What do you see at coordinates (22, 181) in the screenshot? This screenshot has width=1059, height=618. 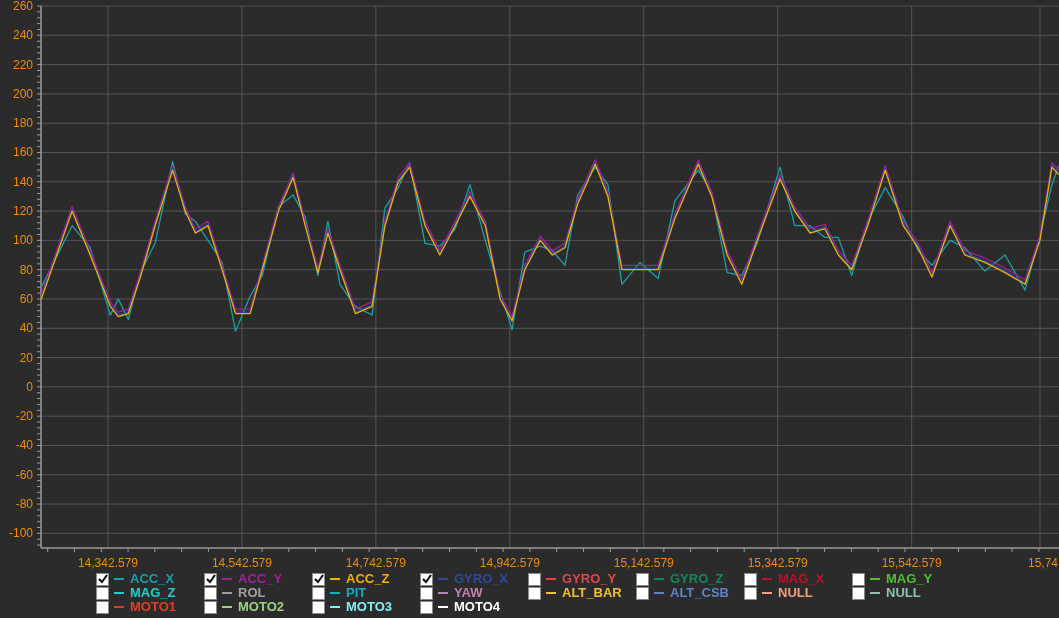 I see `axis-label: 140` at bounding box center [22, 181].